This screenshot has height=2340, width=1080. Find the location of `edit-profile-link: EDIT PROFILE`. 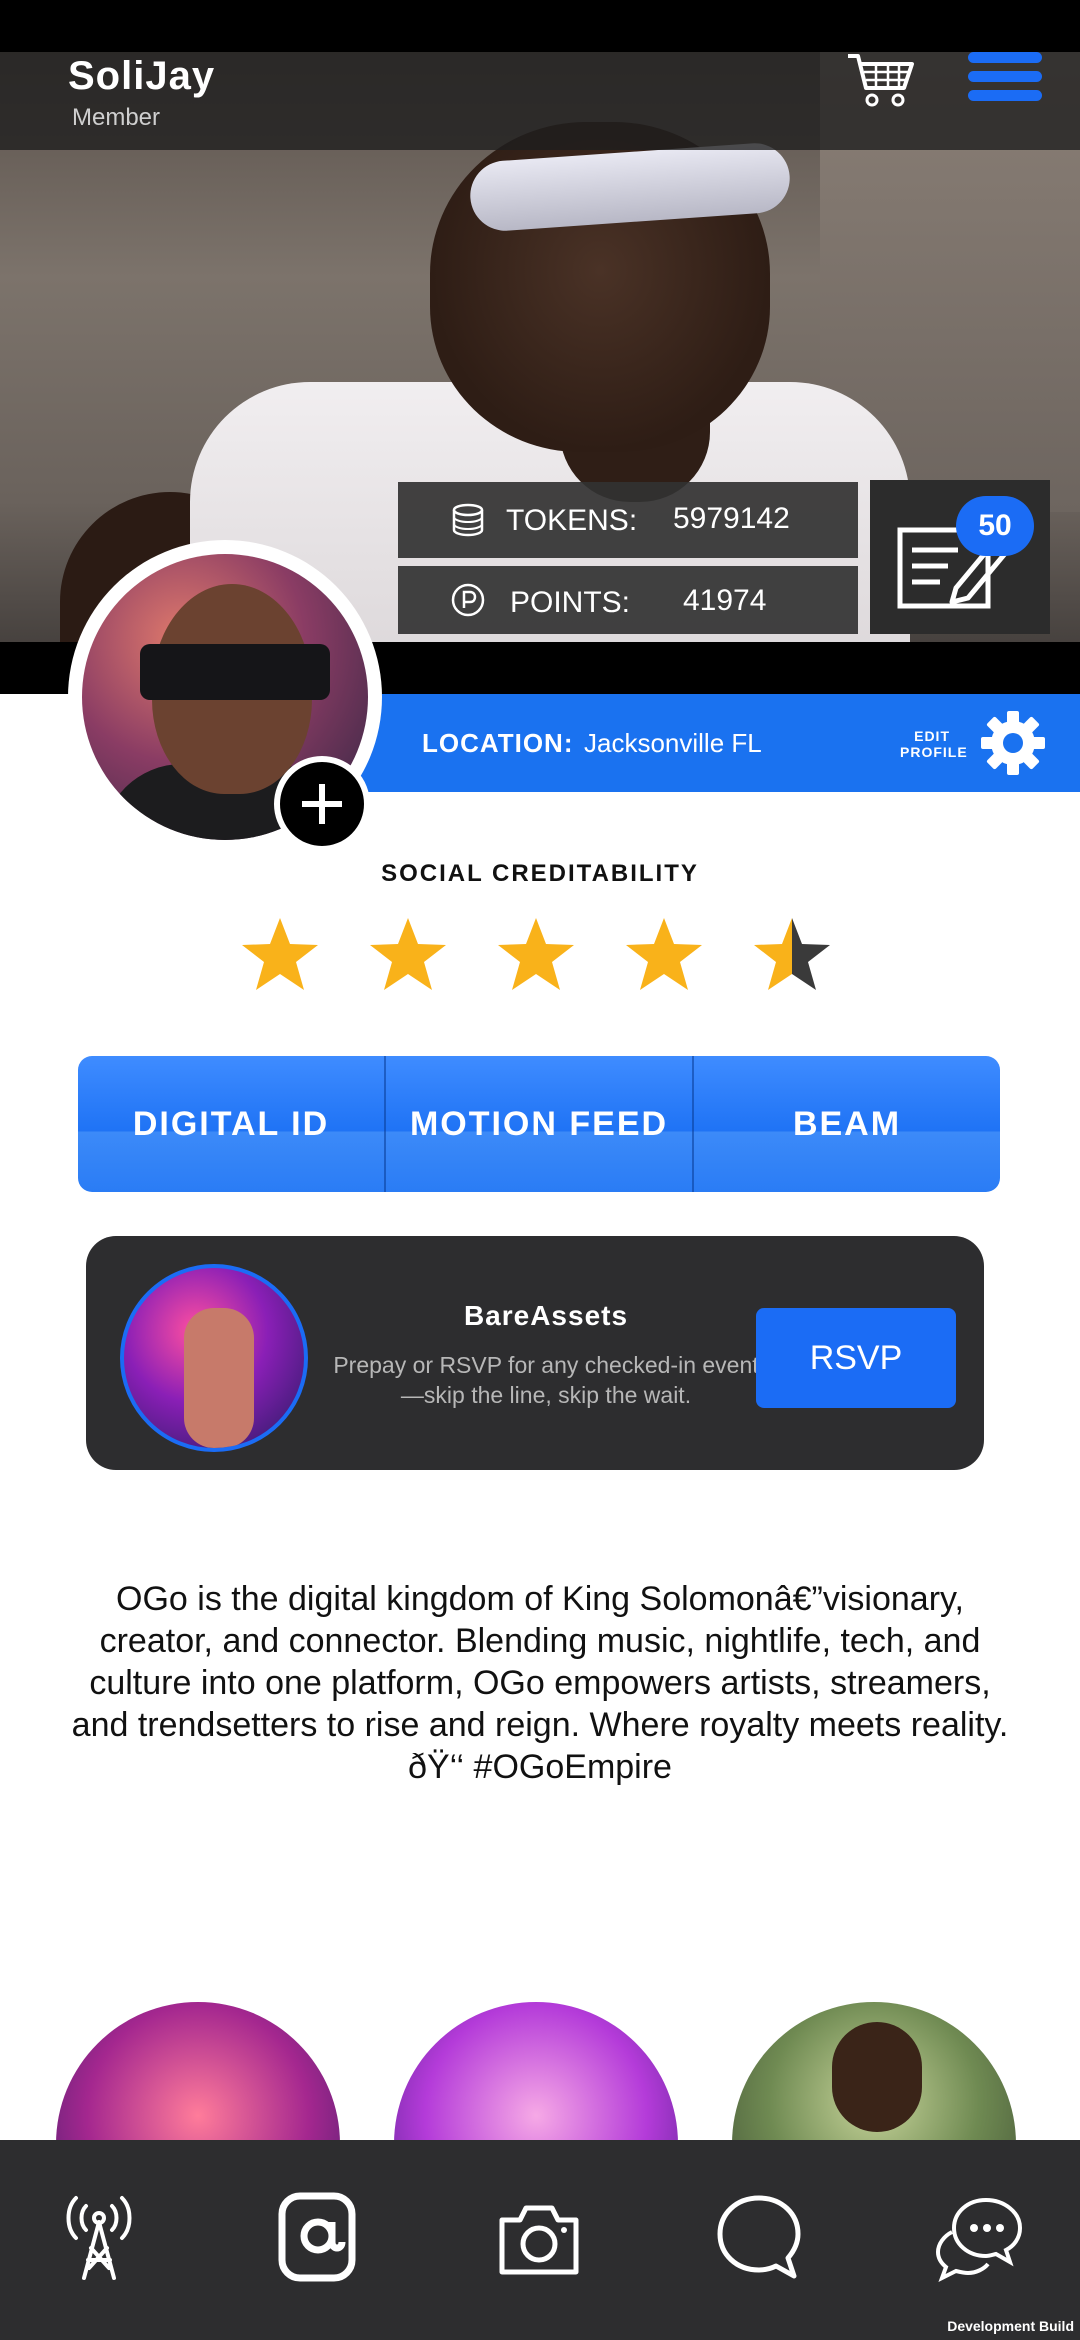

edit-profile-link: EDIT PROFILE is located at coordinates (934, 744).